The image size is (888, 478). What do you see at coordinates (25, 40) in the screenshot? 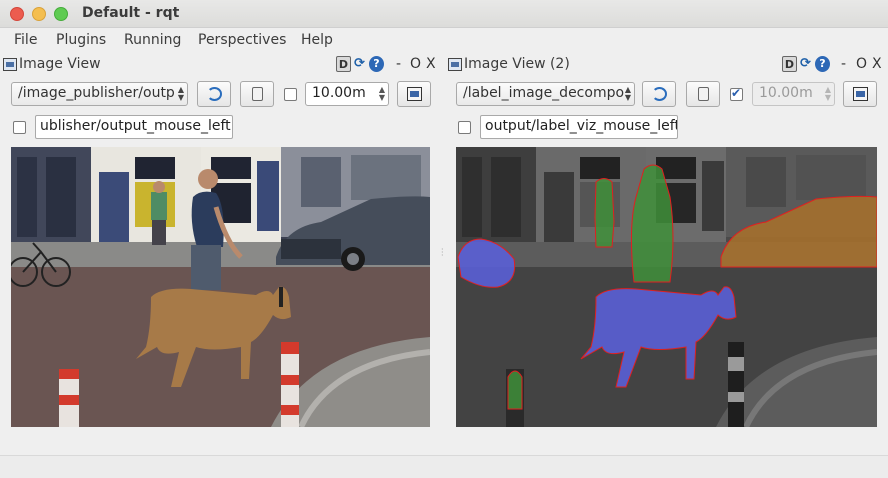
I see `menu-file: File` at bounding box center [25, 40].